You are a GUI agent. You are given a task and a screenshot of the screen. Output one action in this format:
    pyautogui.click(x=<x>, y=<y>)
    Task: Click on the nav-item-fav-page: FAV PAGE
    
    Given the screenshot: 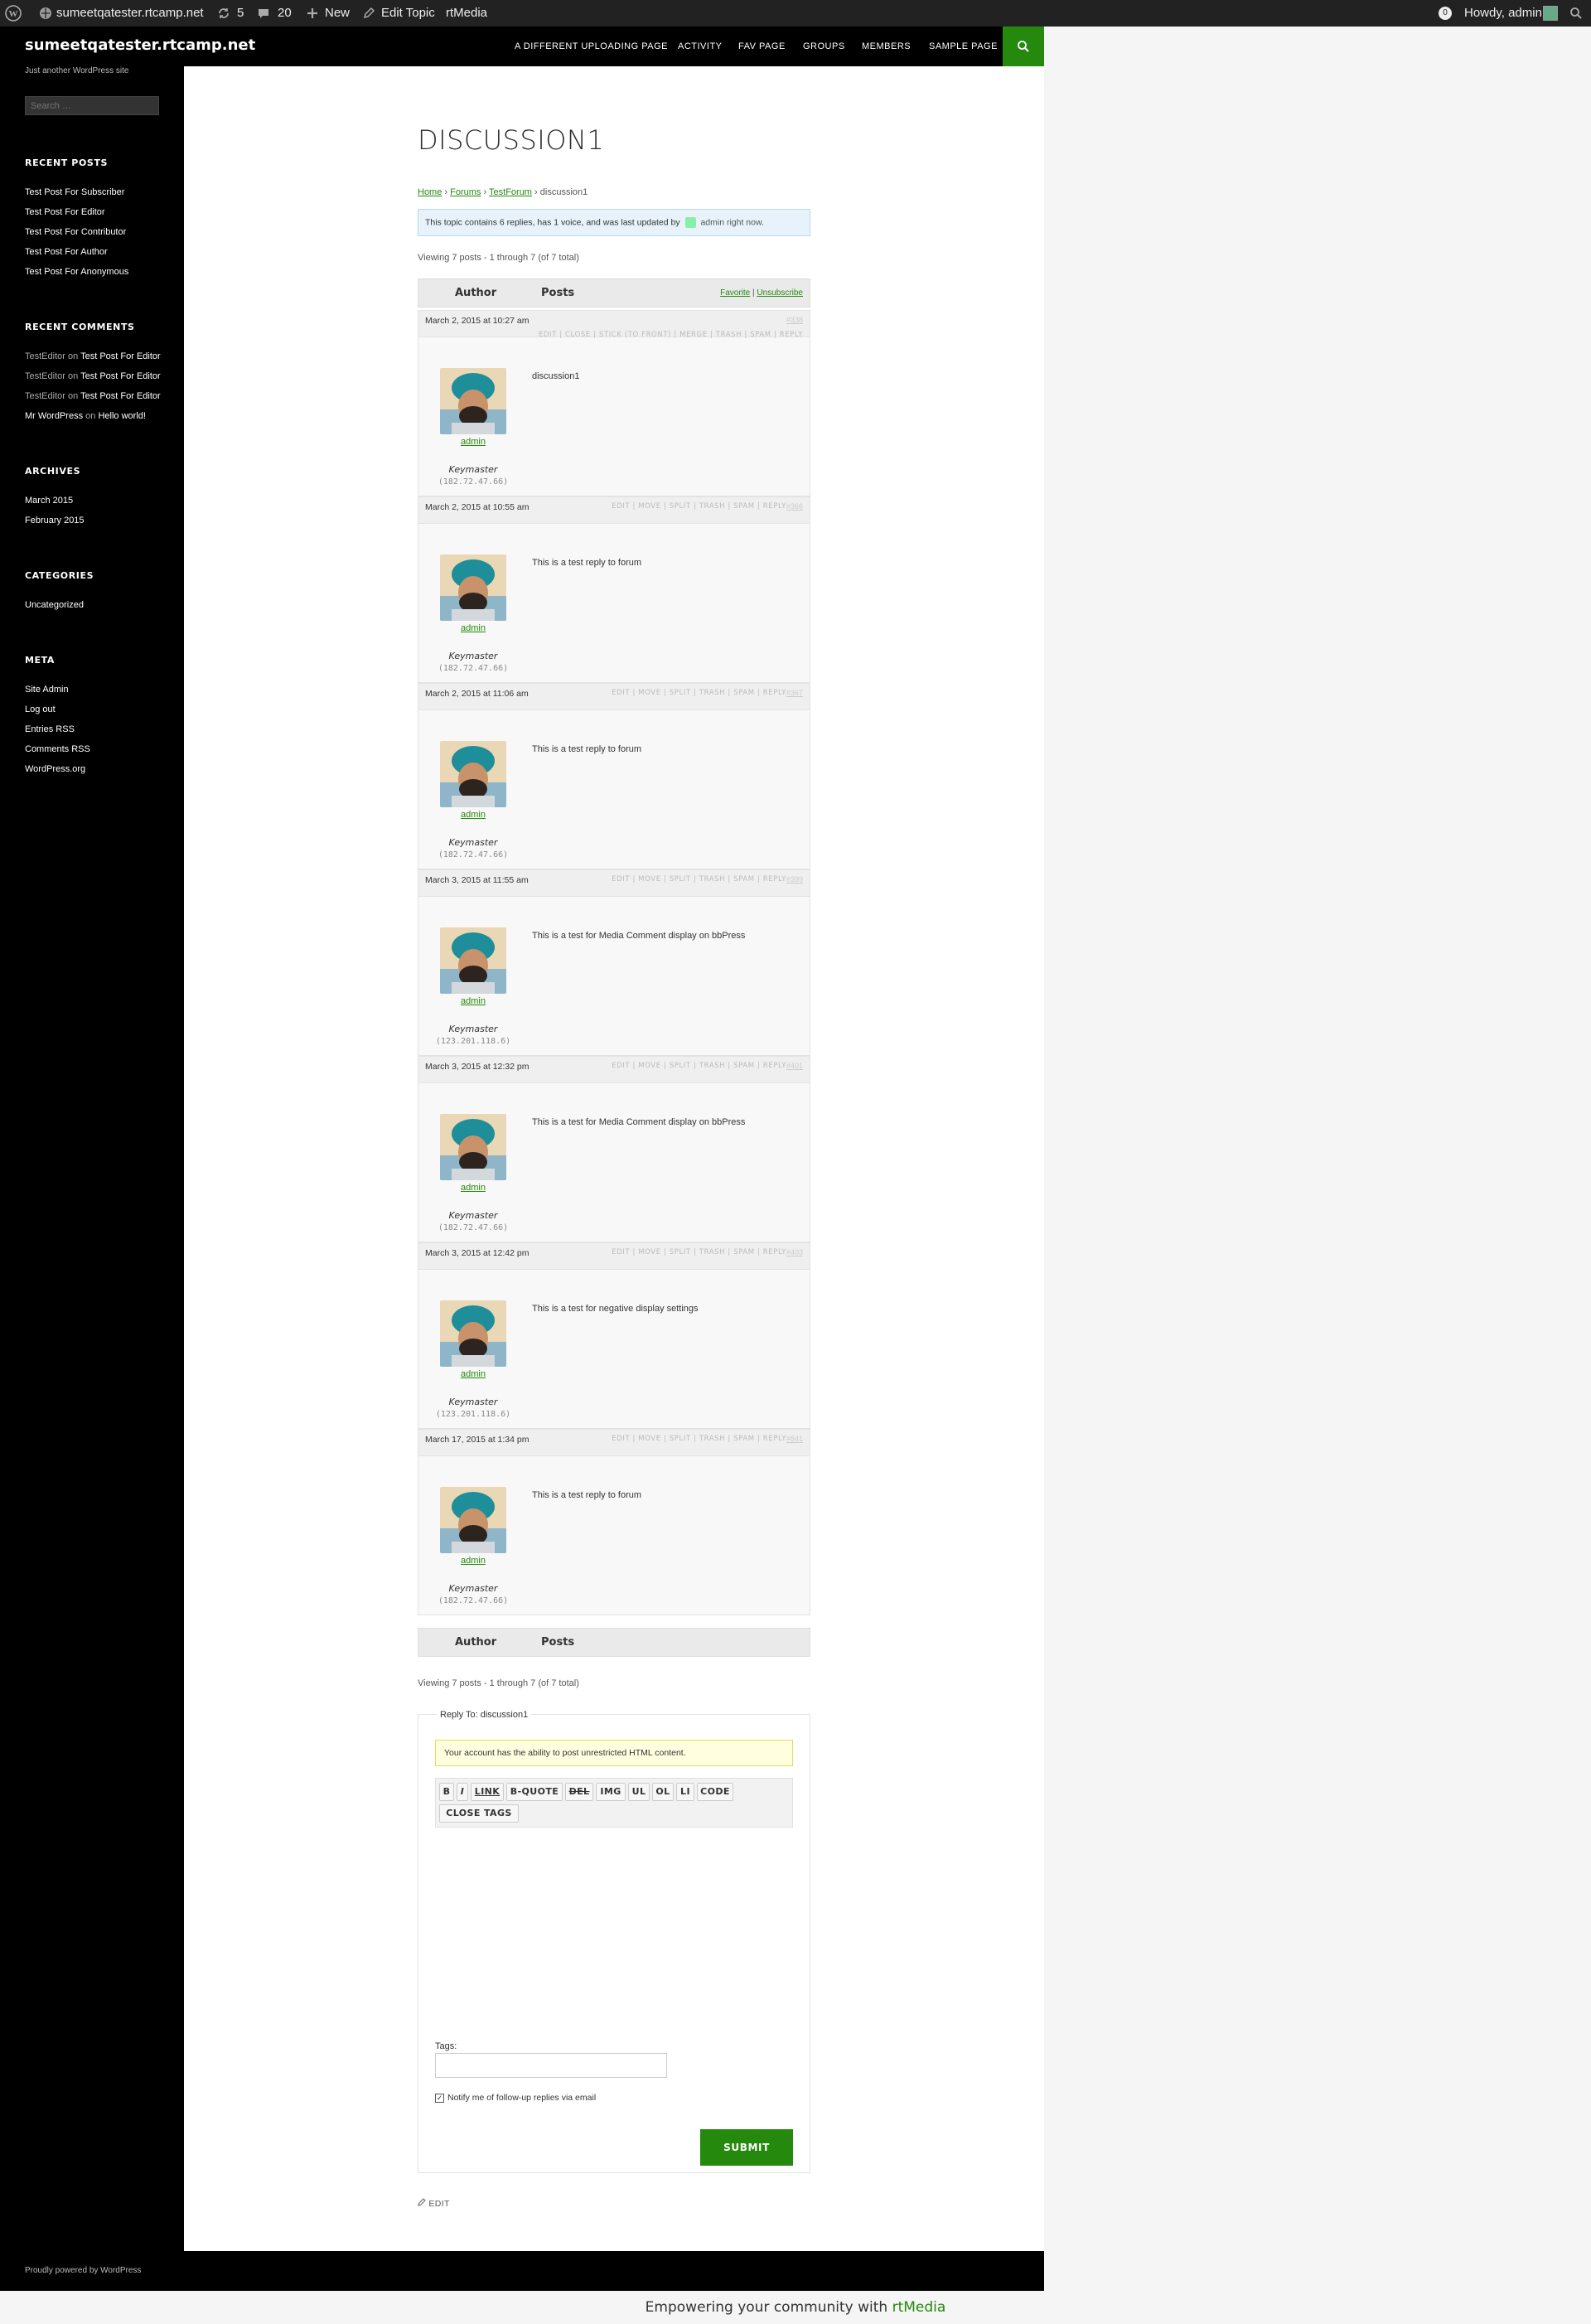 What is the action you would take?
    pyautogui.click(x=762, y=46)
    